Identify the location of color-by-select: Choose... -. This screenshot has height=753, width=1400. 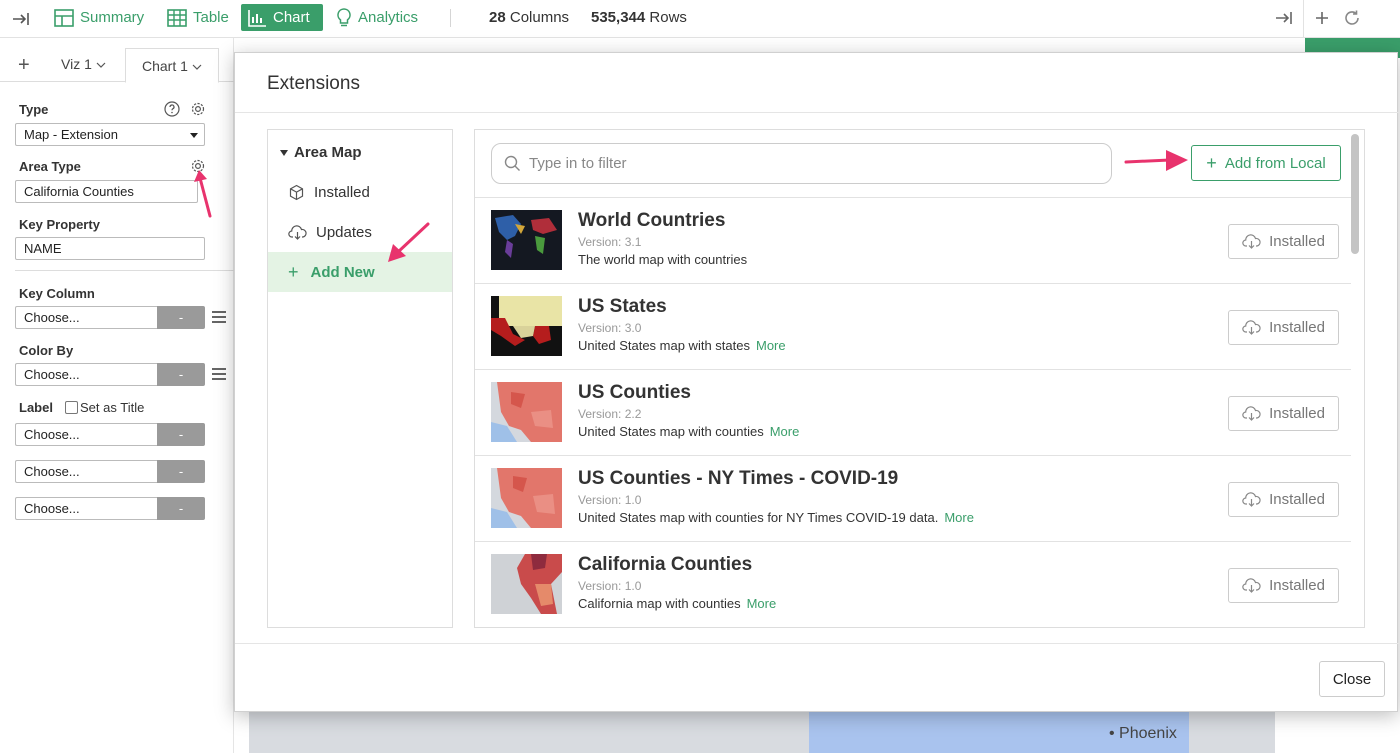
(110, 374).